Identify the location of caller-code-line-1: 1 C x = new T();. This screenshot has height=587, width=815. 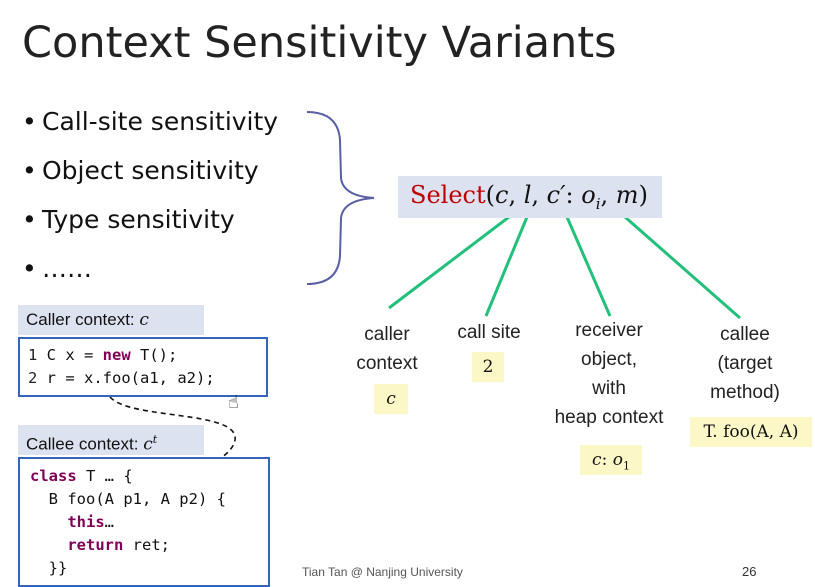
(103, 355).